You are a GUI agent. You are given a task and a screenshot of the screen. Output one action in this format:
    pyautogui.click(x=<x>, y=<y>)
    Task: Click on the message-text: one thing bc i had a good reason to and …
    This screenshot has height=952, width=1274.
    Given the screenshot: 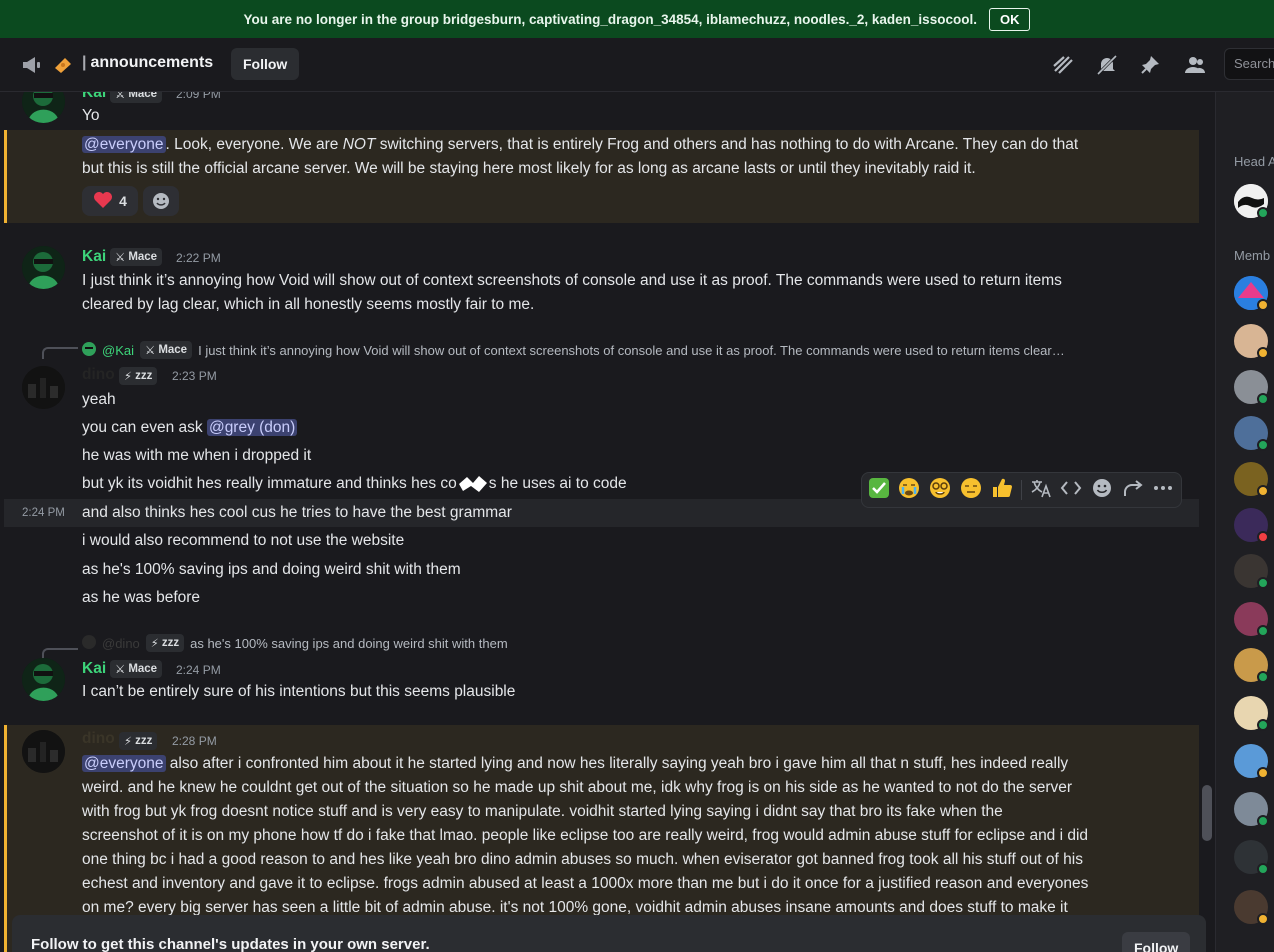 What is the action you would take?
    pyautogui.click(x=582, y=859)
    